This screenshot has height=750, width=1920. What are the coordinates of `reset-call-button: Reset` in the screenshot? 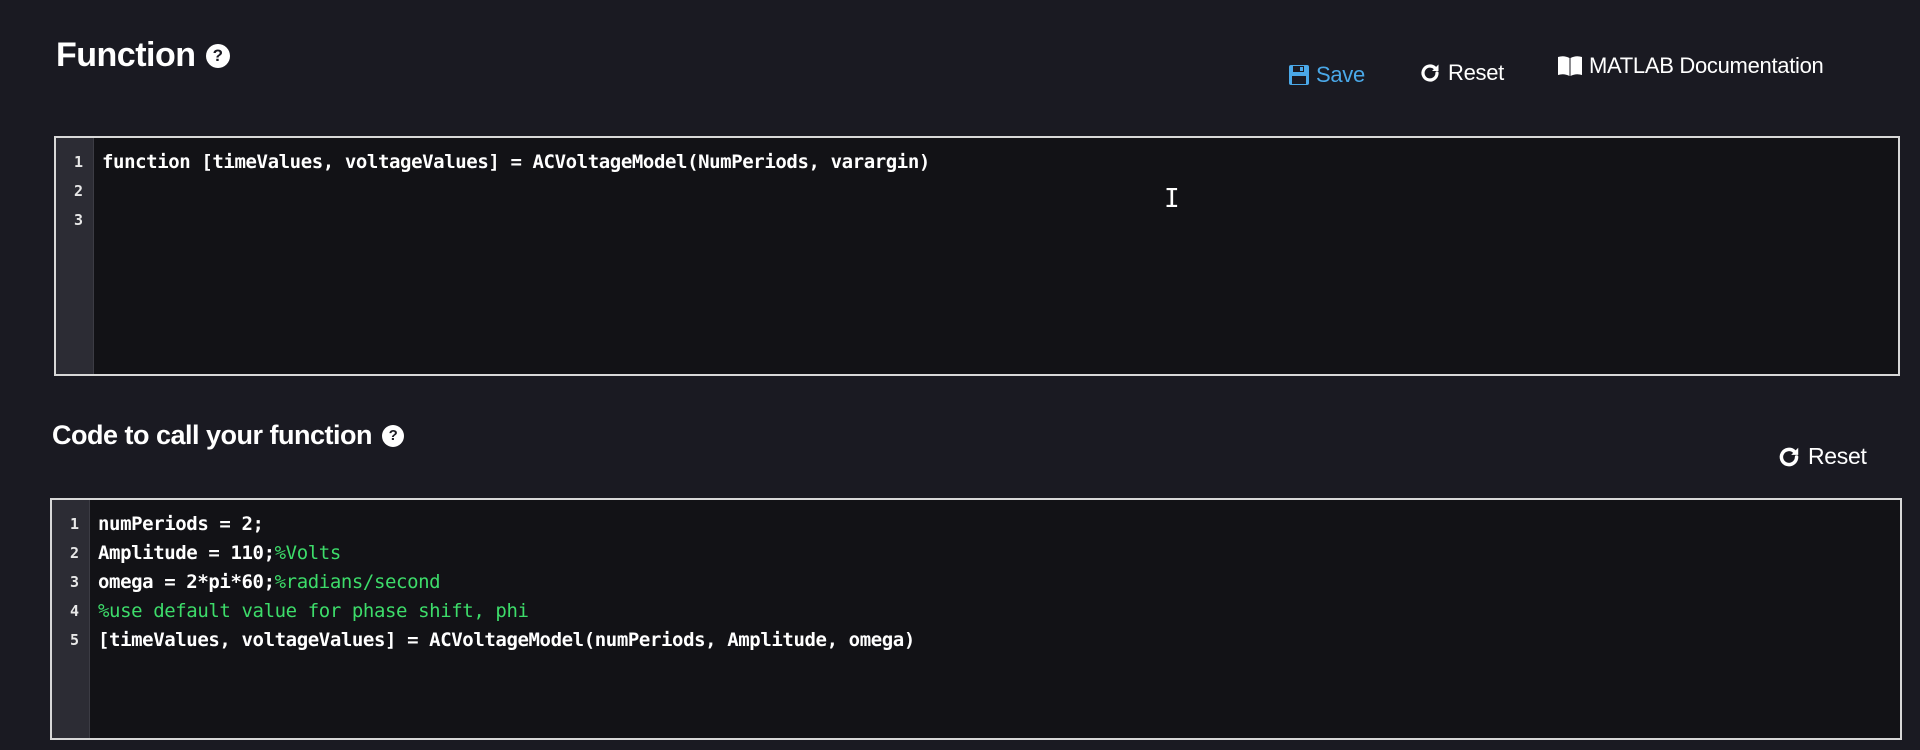 It's located at (1821, 456).